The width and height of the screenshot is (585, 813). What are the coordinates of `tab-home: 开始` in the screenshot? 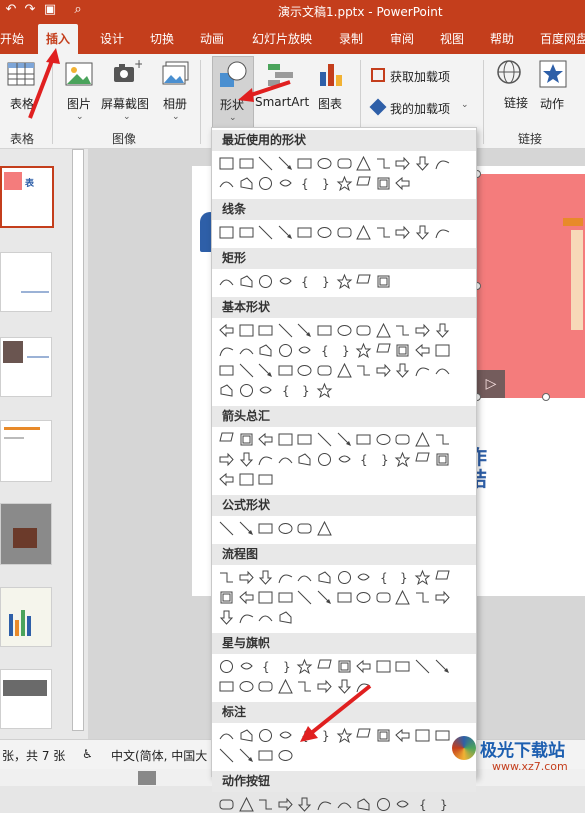 It's located at (12, 38).